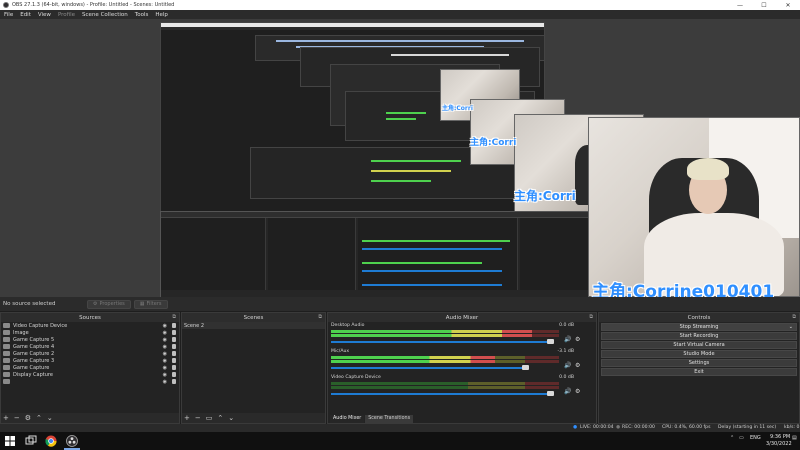 The image size is (800, 450). Describe the element at coordinates (44, 15) in the screenshot. I see `menu-view: View` at that location.